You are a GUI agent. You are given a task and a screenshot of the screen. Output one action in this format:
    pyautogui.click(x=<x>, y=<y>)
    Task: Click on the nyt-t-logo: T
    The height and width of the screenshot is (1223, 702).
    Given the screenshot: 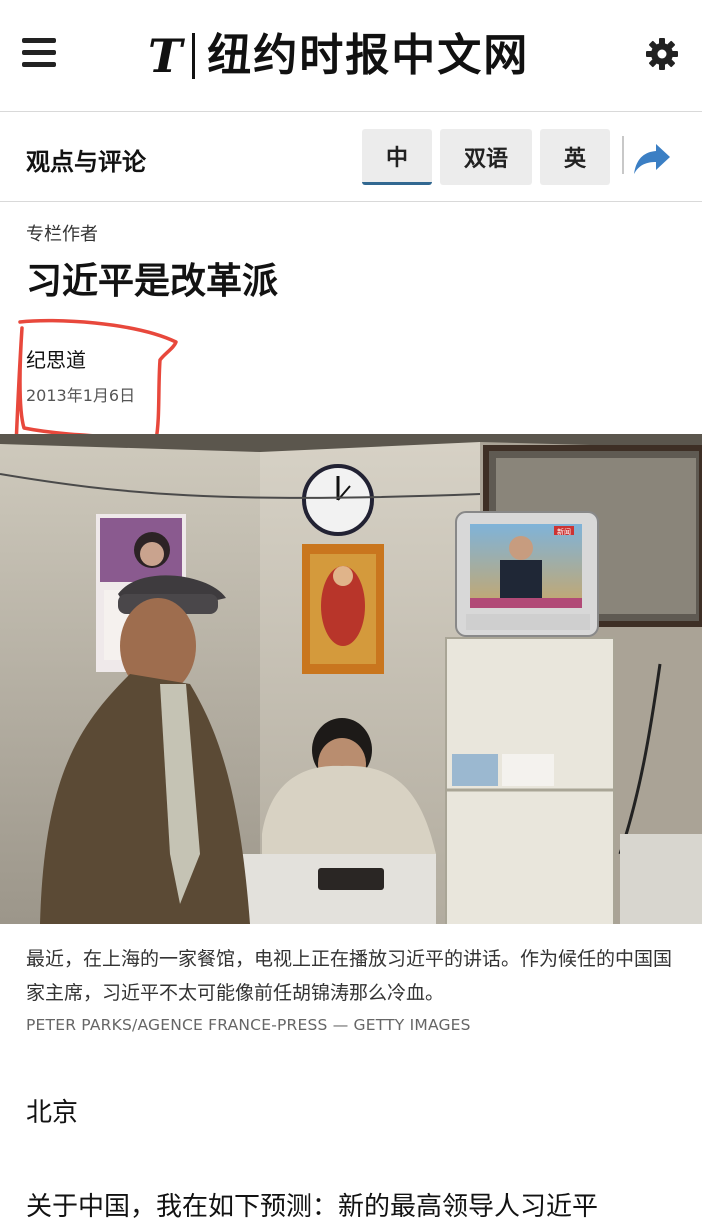 What is the action you would take?
    pyautogui.click(x=165, y=56)
    